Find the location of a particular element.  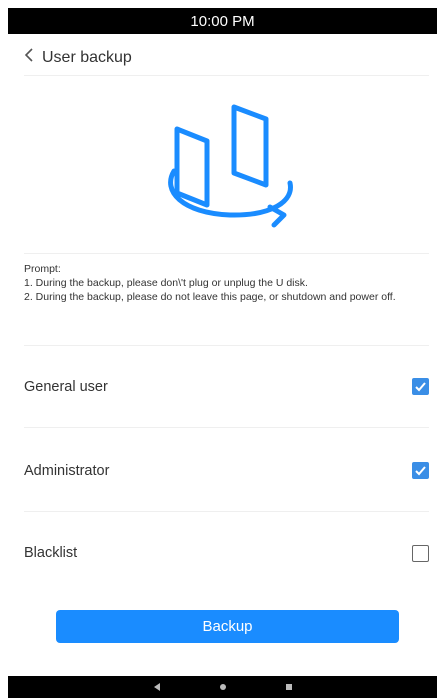

checkbox-administrator is located at coordinates (420, 470).